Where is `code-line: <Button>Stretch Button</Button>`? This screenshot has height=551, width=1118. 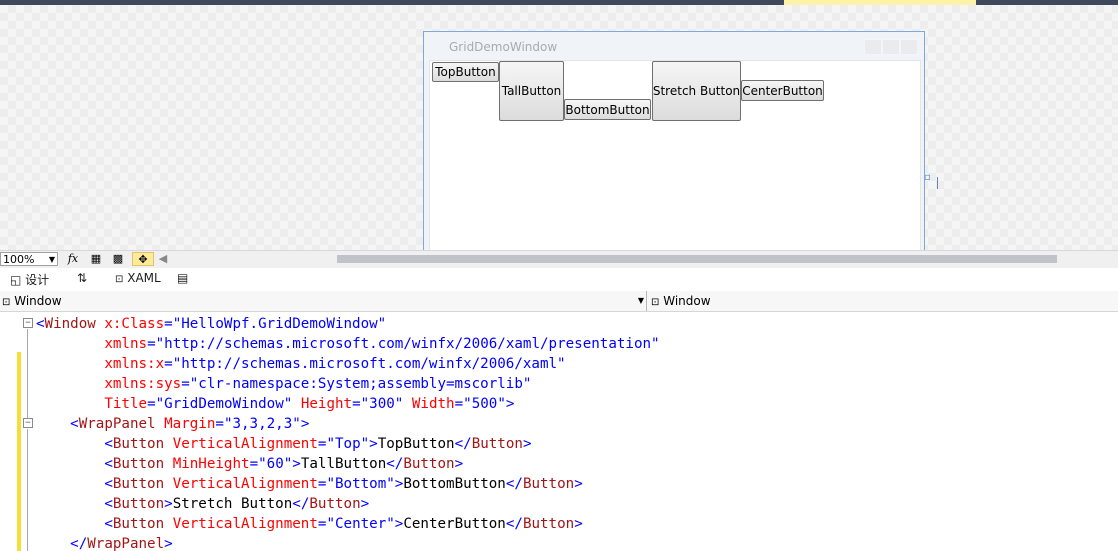
code-line: <Button>Stretch Button</Button> is located at coordinates (237, 504).